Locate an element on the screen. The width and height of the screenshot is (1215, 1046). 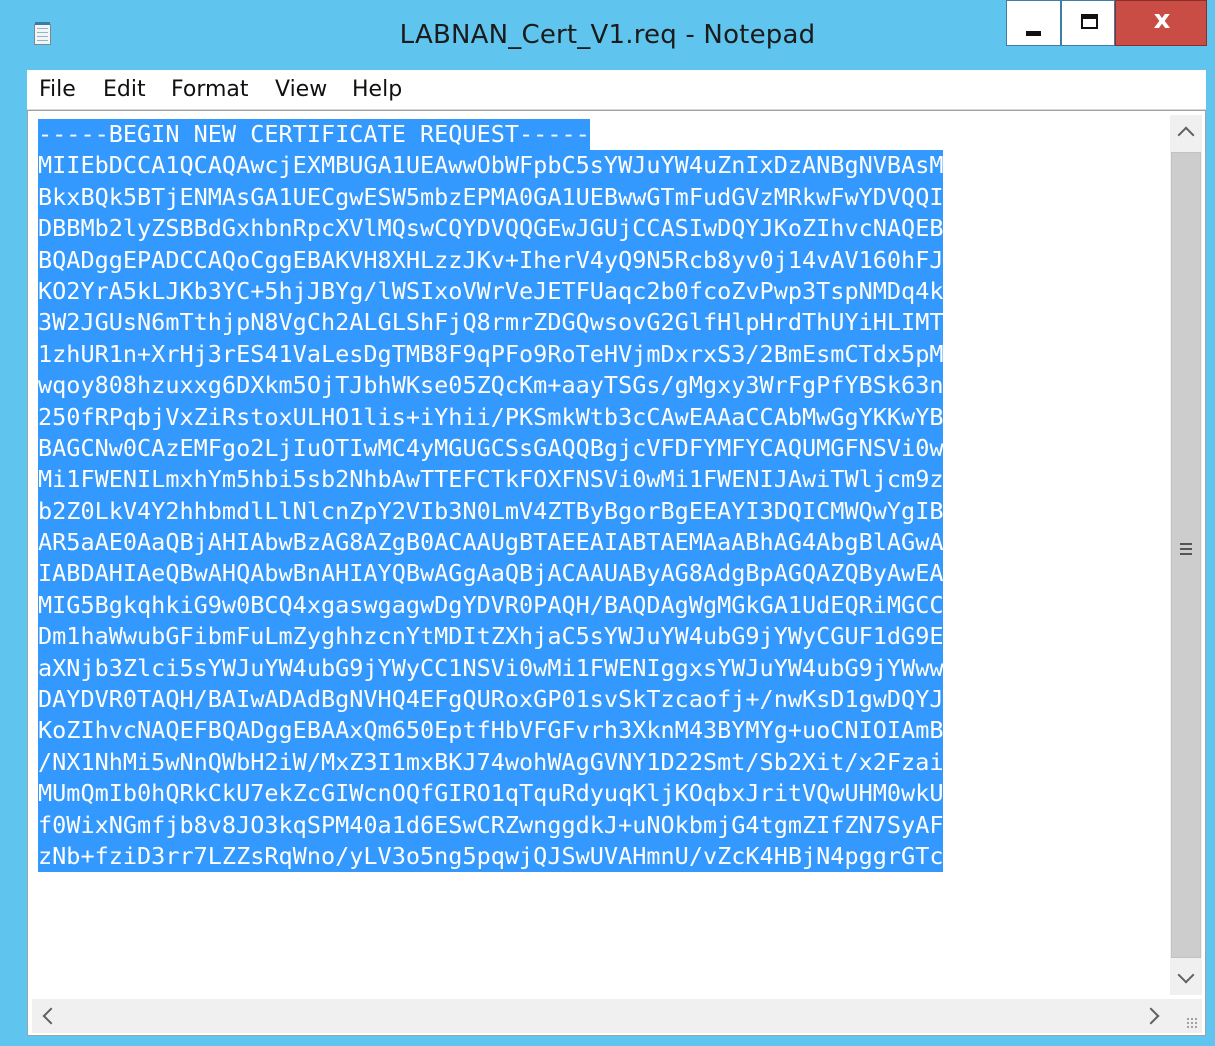
scroll-down-button is located at coordinates (1186, 978).